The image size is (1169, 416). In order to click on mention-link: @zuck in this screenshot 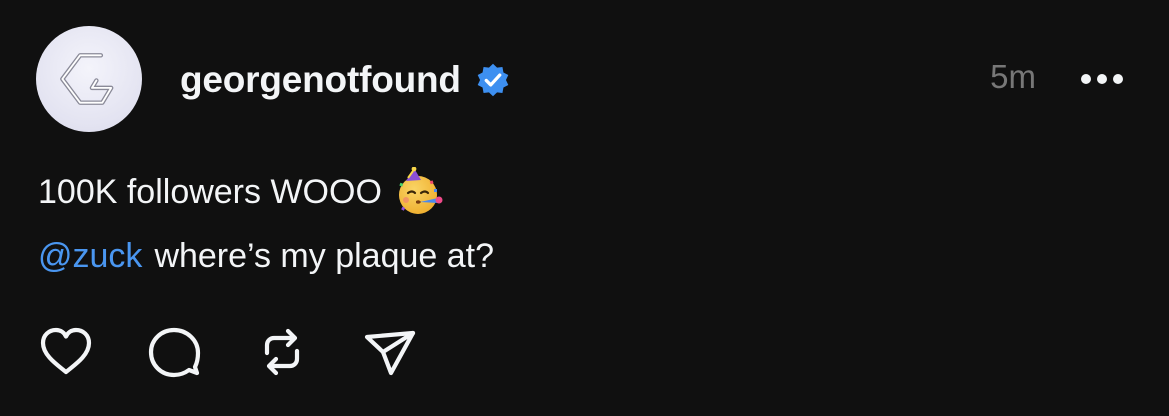, I will do `click(90, 256)`.